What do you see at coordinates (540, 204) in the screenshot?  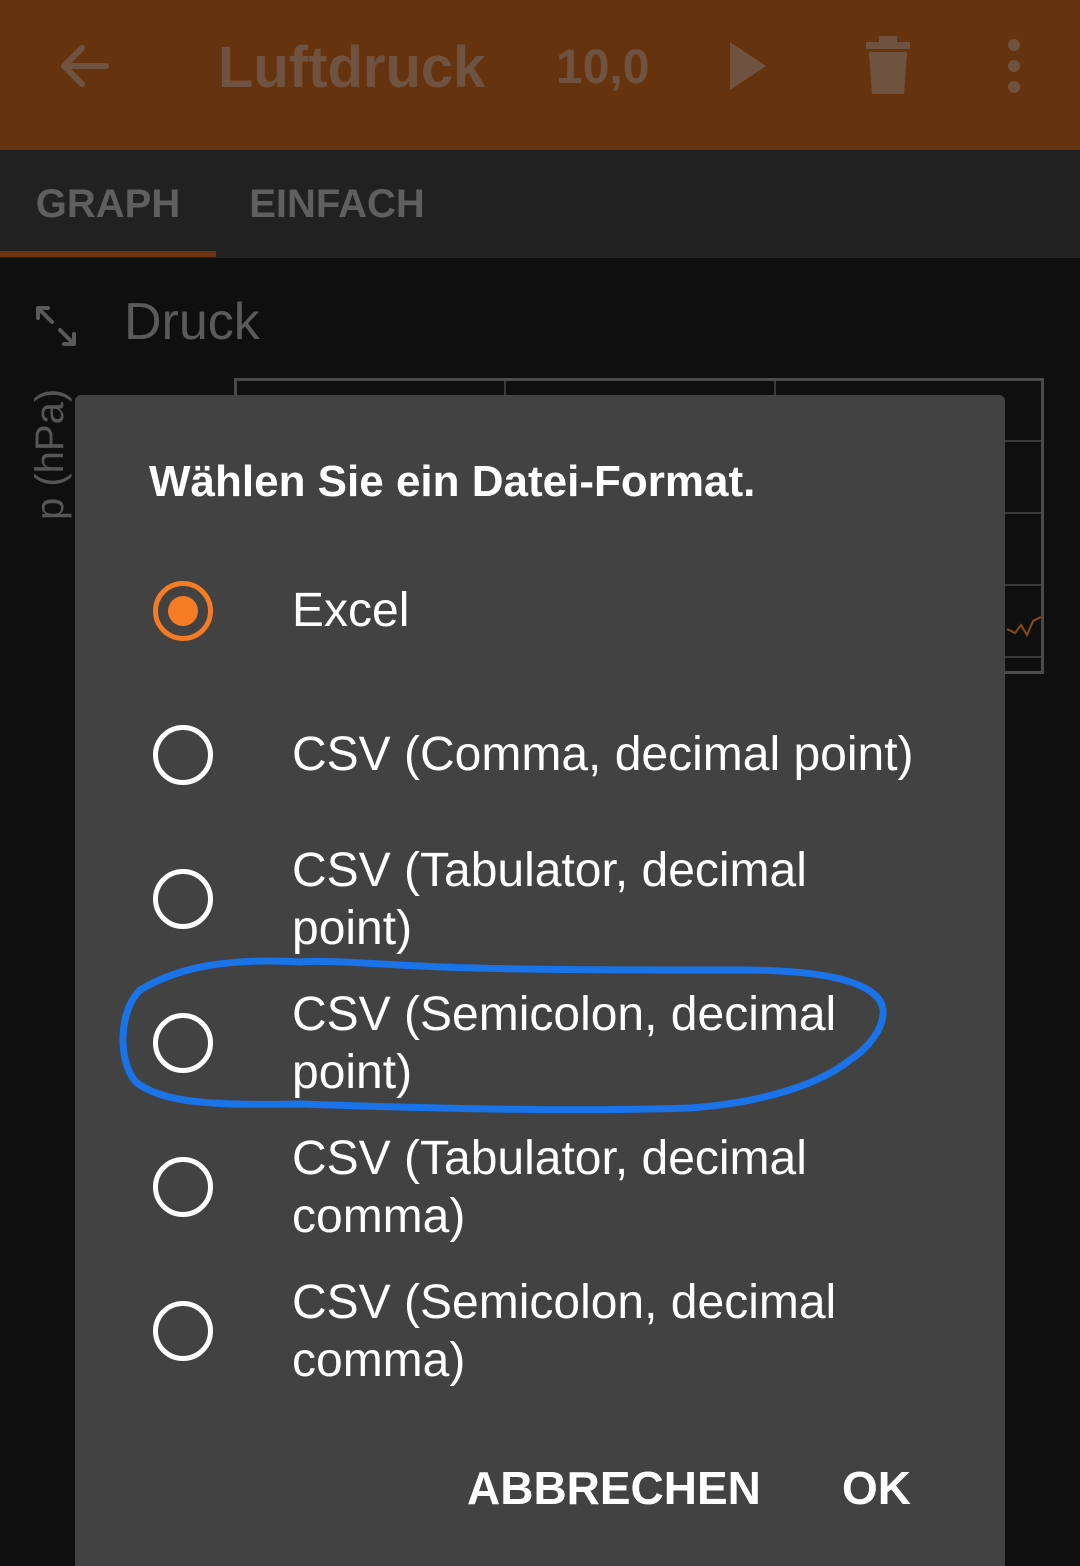 I see `tab-bar: GRAPH EINFACH` at bounding box center [540, 204].